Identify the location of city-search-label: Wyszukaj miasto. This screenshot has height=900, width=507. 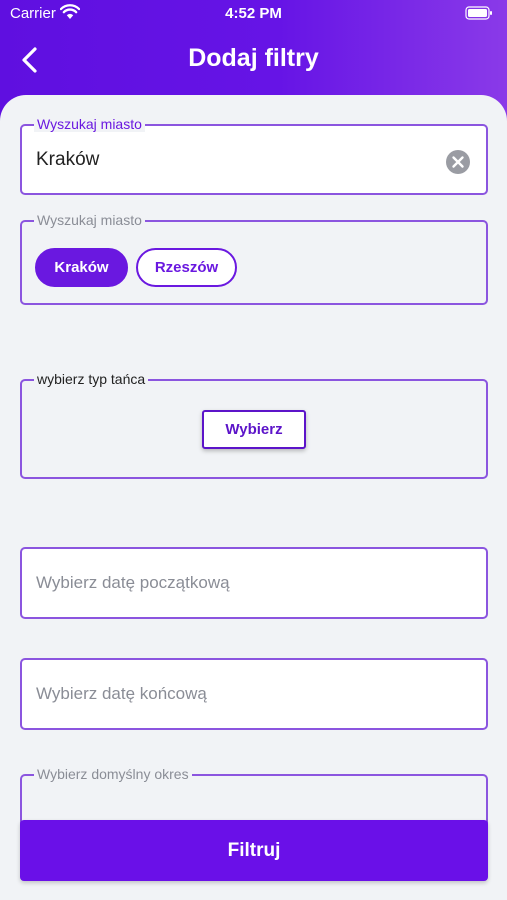
(89, 124).